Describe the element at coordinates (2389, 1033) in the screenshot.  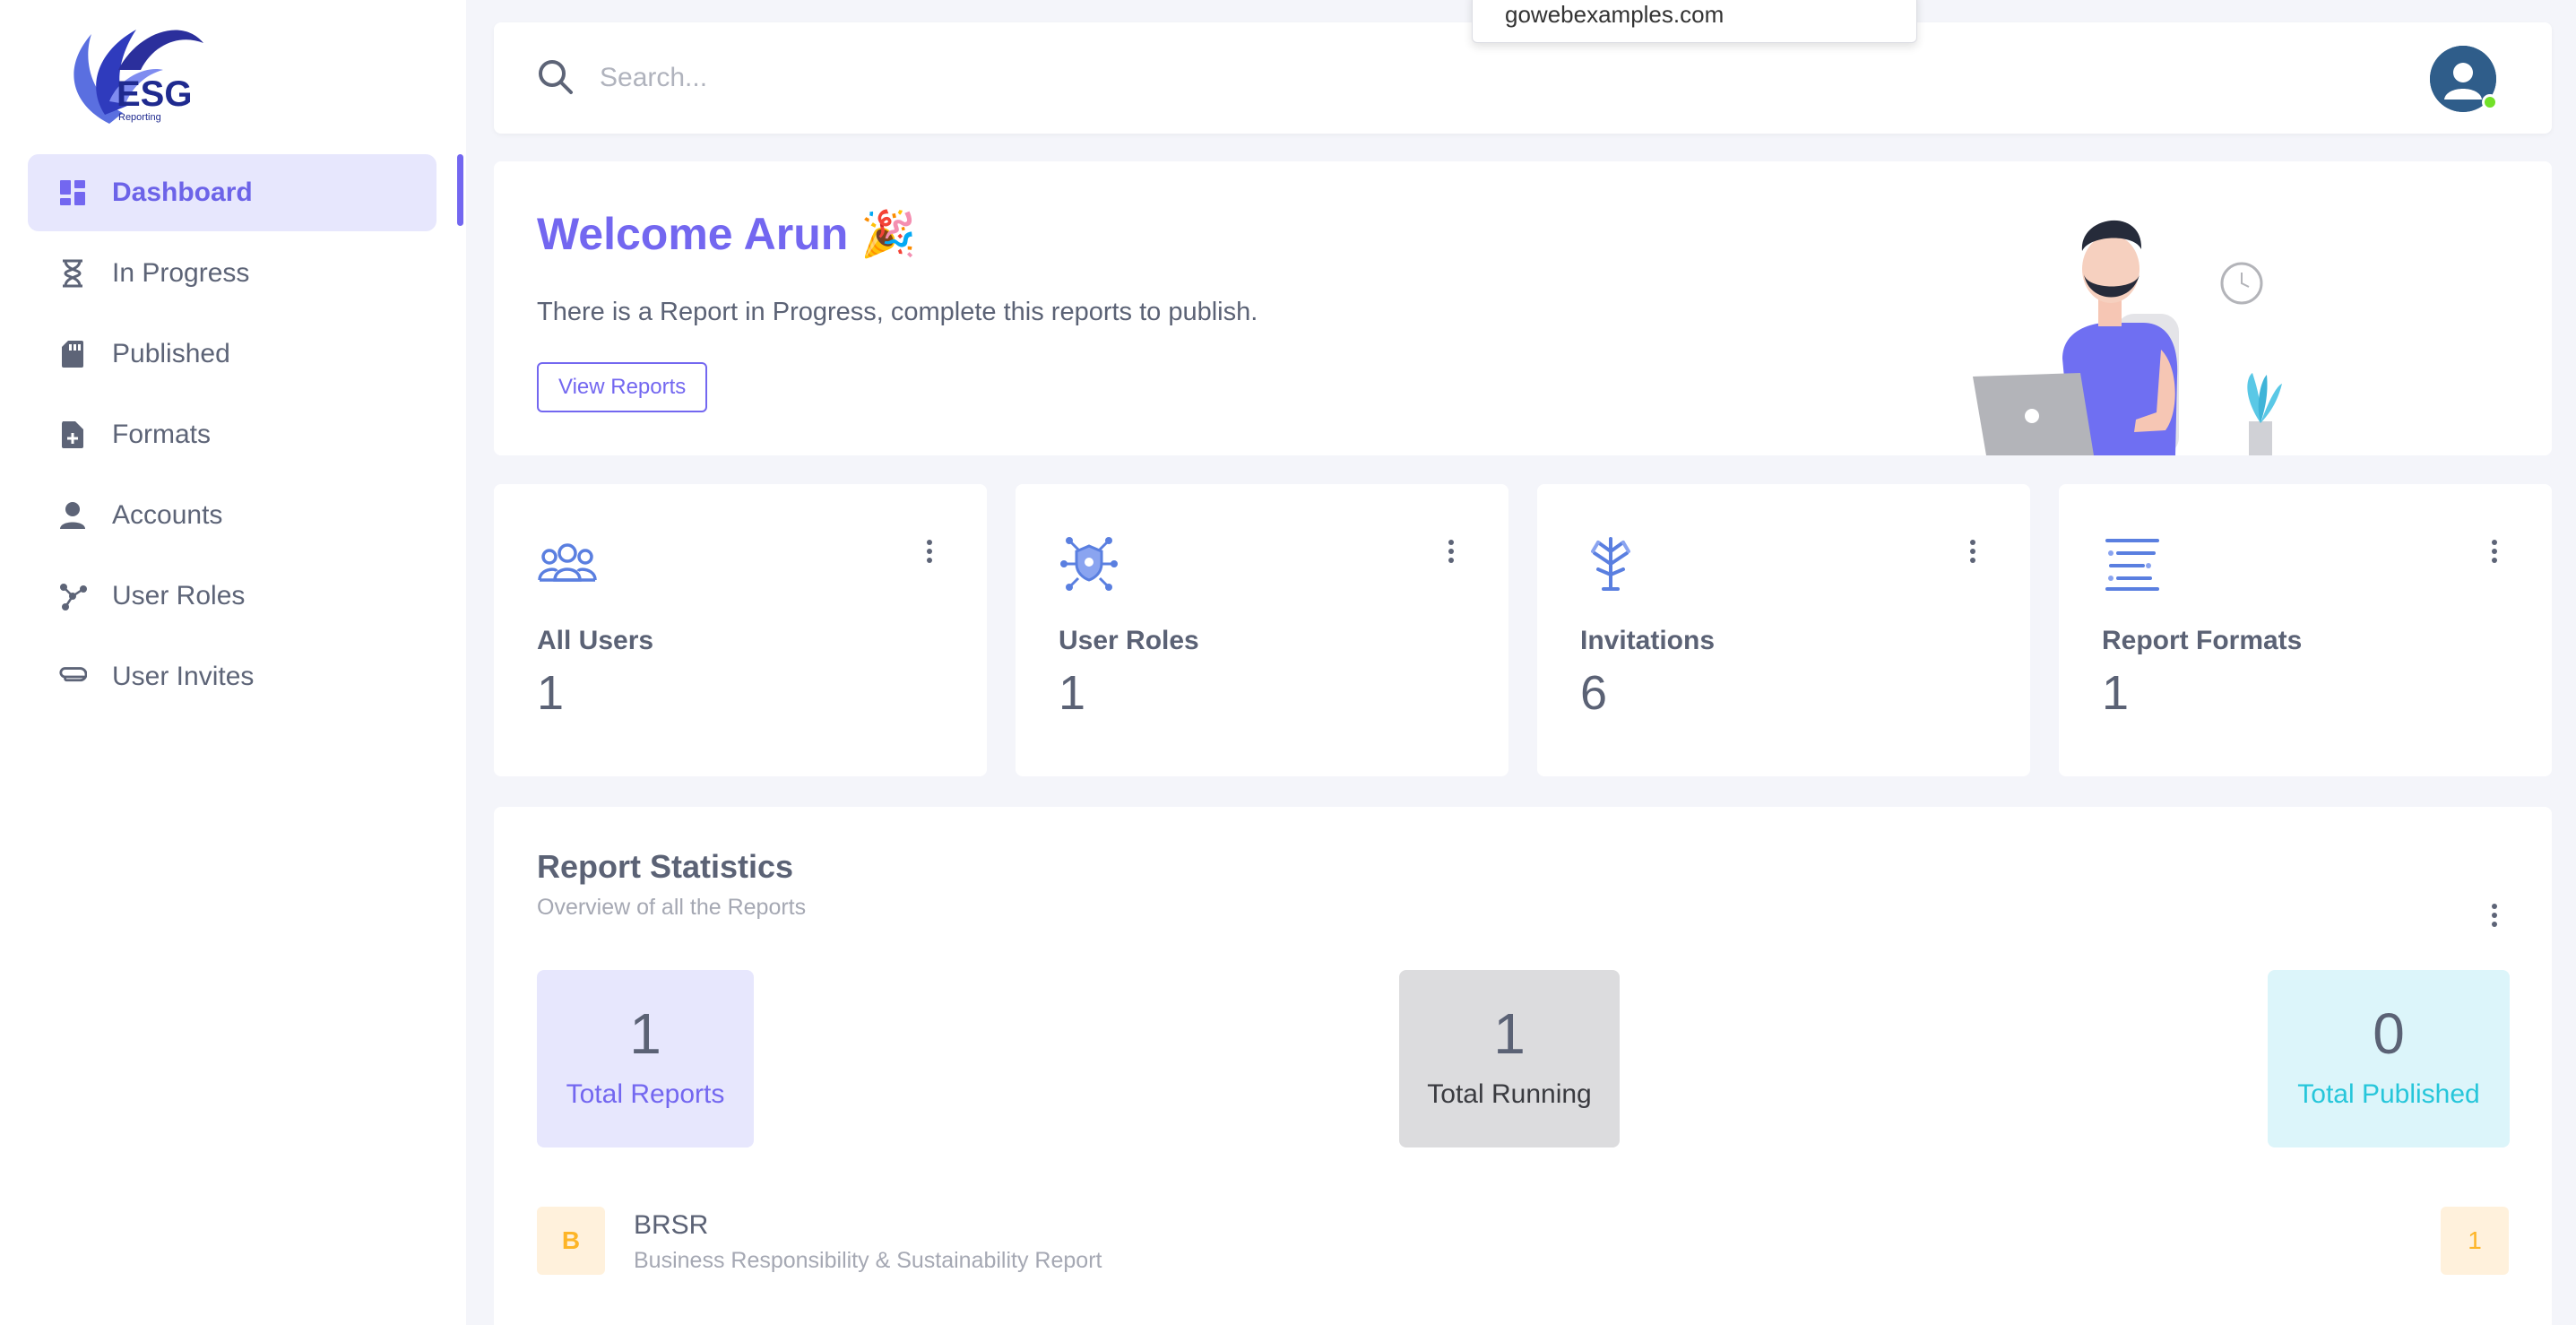
I see `total-published-value: 0` at that location.